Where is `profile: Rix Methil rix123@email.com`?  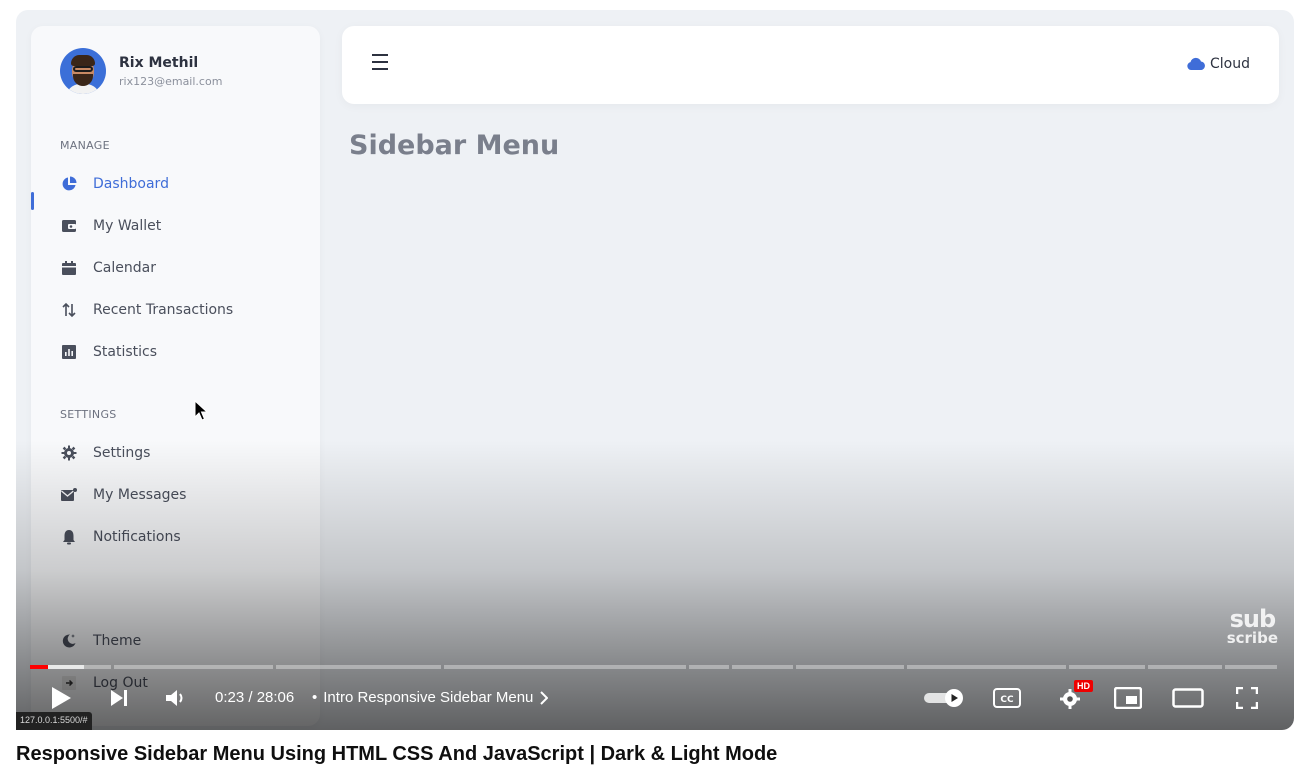 profile: Rix Methil rix123@email.com is located at coordinates (141, 71).